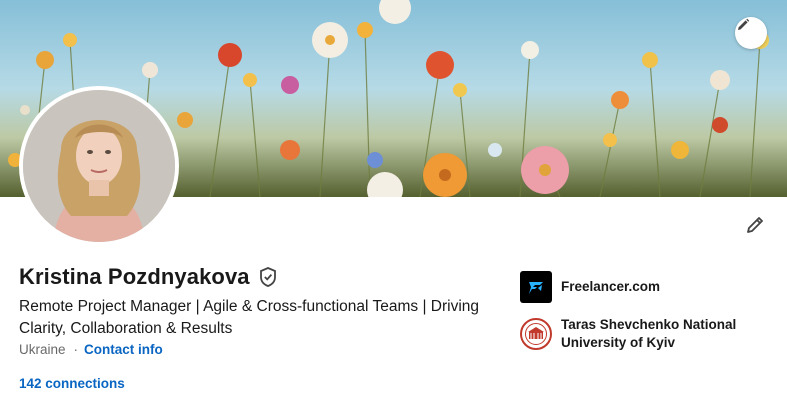  Describe the element at coordinates (618, 342) in the screenshot. I see `school-name-line2: University of Kyiv` at that location.